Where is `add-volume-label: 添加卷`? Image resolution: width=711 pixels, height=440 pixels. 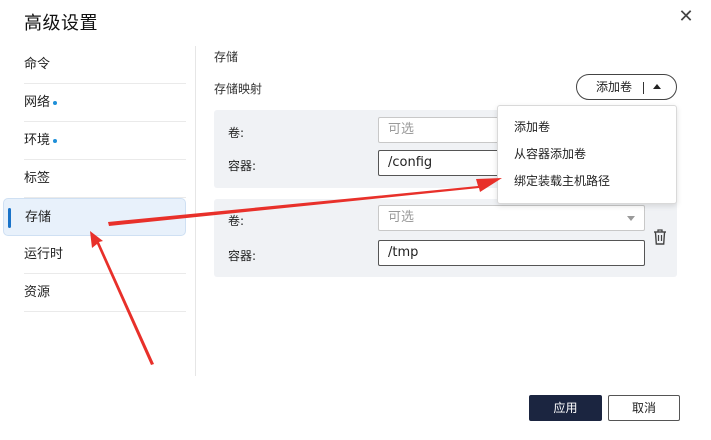
add-volume-label: 添加卷 is located at coordinates (614, 87).